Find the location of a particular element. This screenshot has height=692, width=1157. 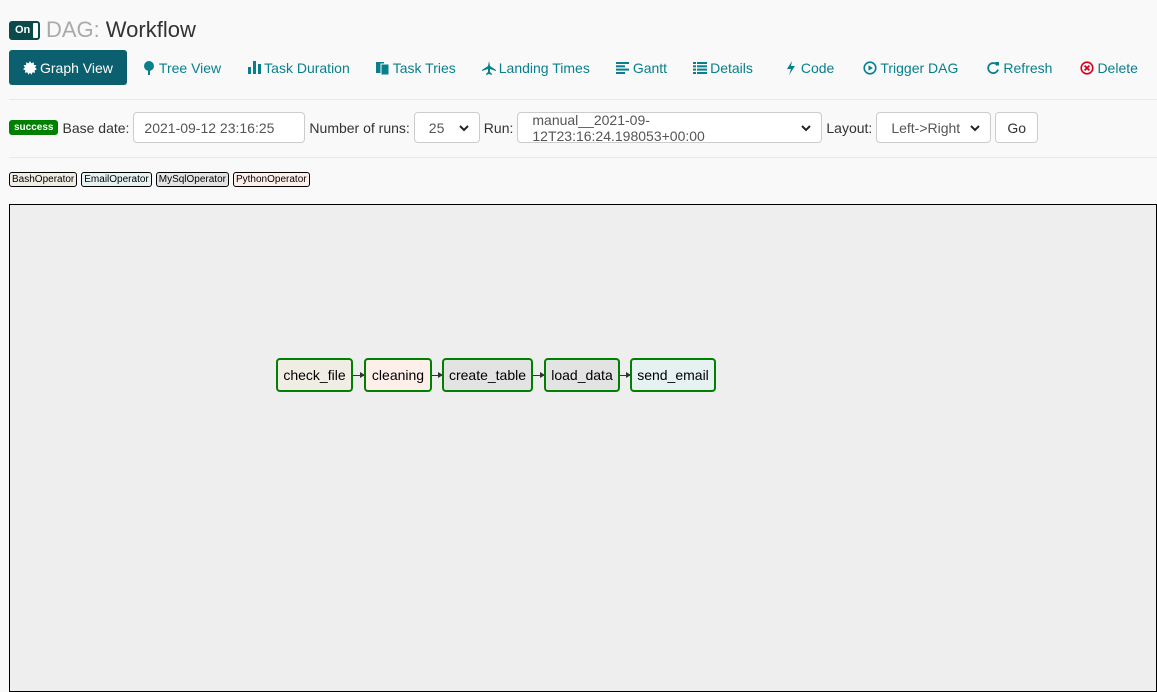

tab-label: Trigger DAG is located at coordinates (919, 67).